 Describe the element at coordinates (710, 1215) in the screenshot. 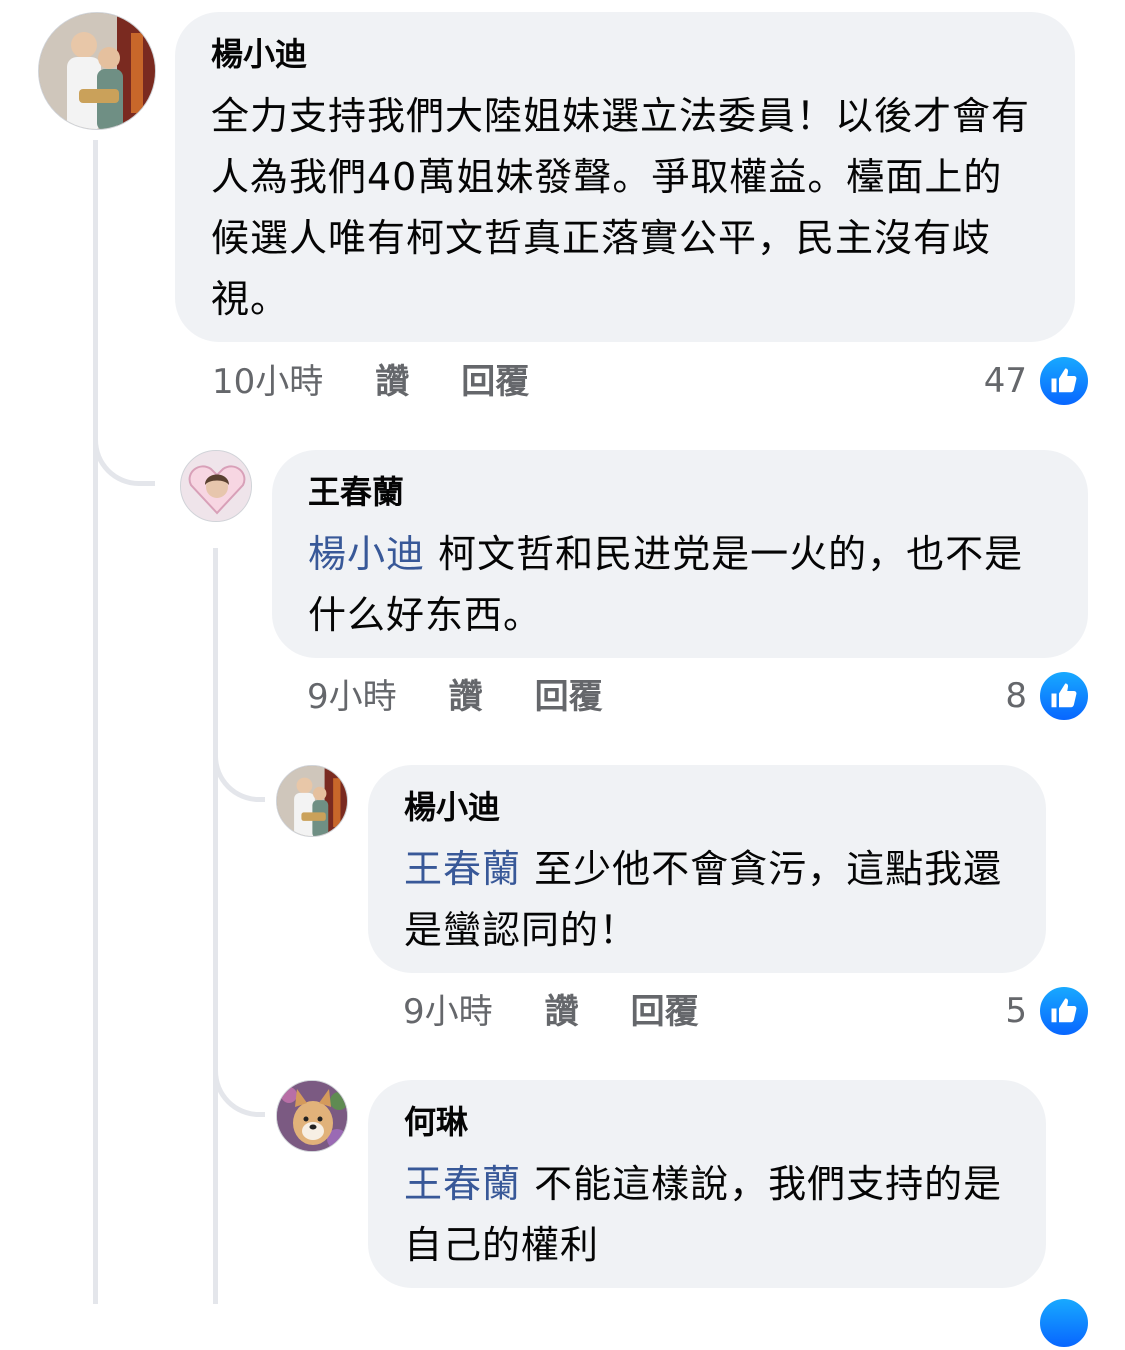

I see `reply-text: 王春蘭 不能這樣說，我們支持的是自己的權利` at that location.